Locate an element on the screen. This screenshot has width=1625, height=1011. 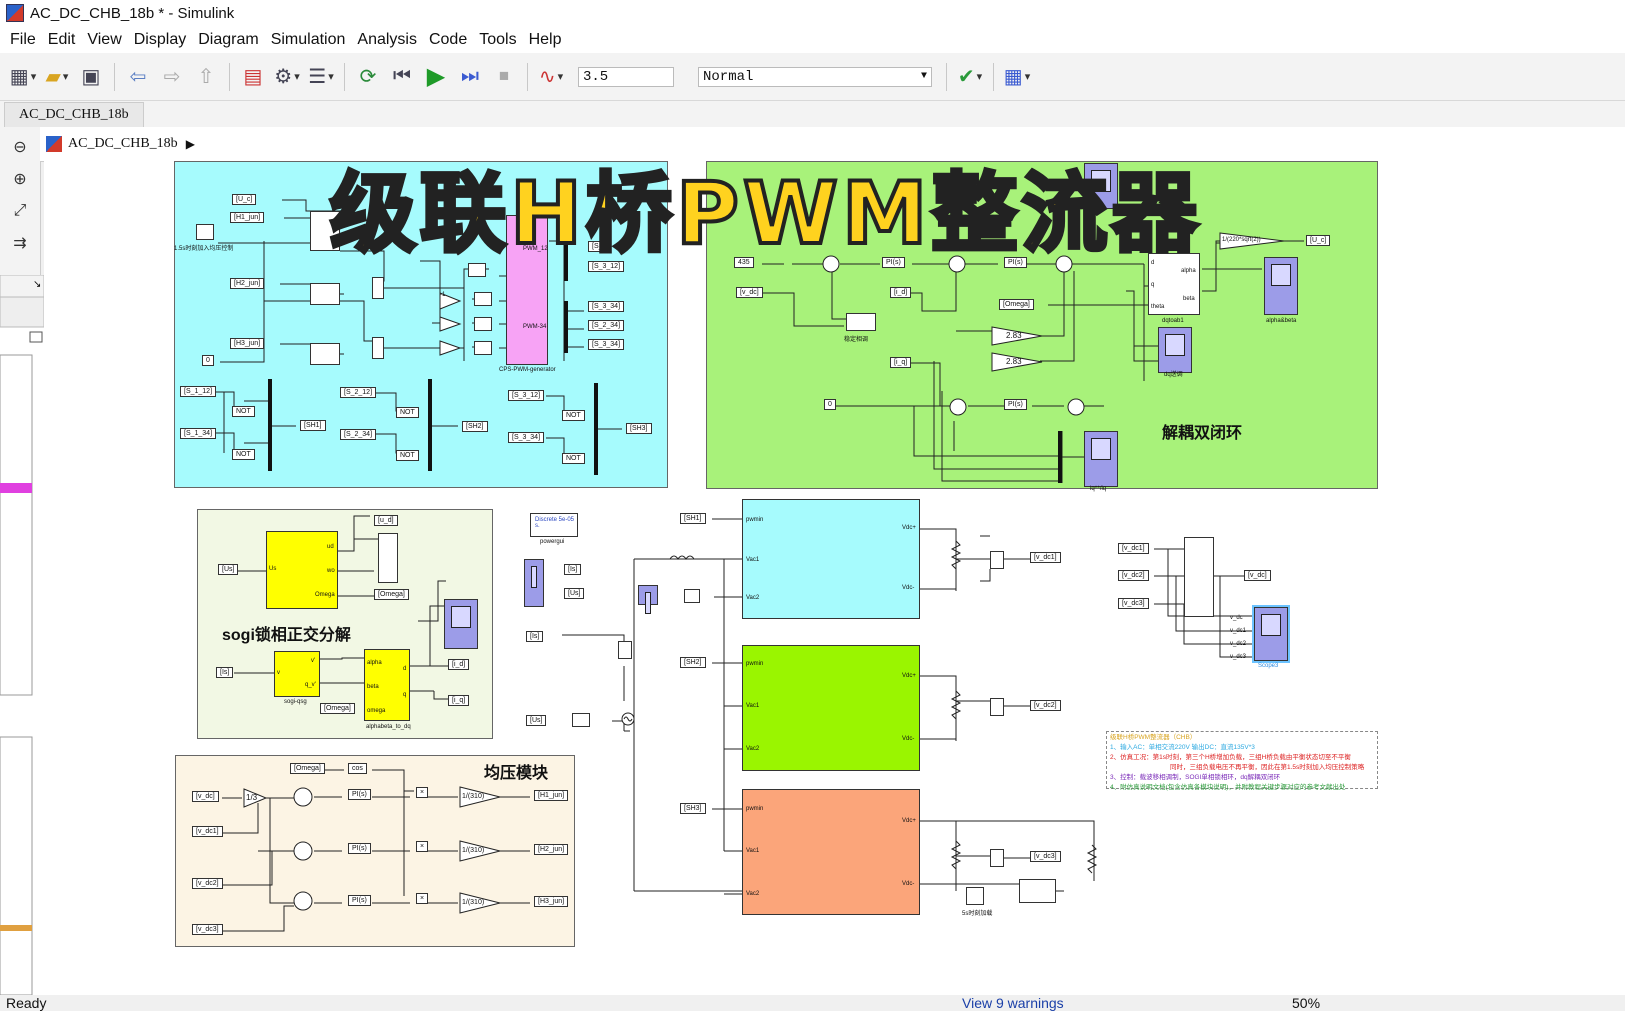
menu-help: Help is located at coordinates (545, 40).